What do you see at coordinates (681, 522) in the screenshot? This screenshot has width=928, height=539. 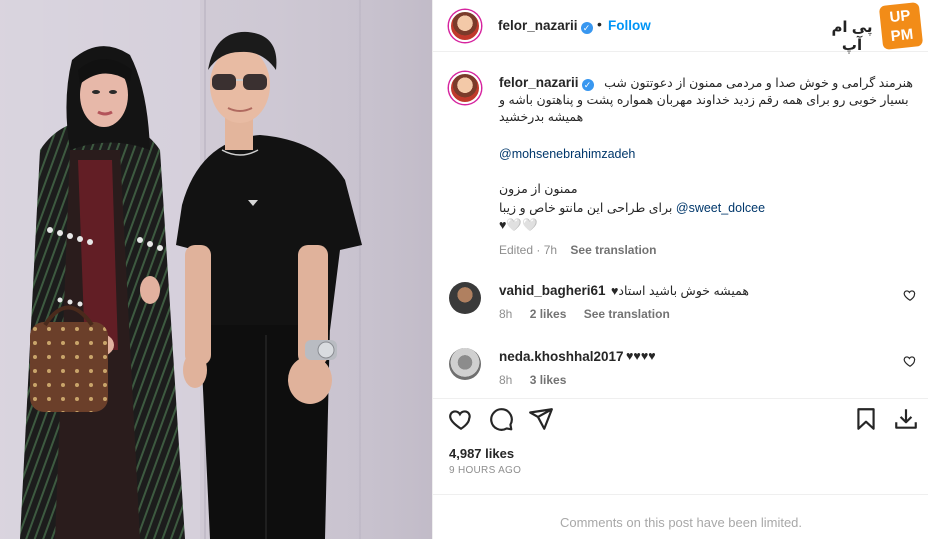 I see `comments-limited-notice: Comments on this post have been limited.` at bounding box center [681, 522].